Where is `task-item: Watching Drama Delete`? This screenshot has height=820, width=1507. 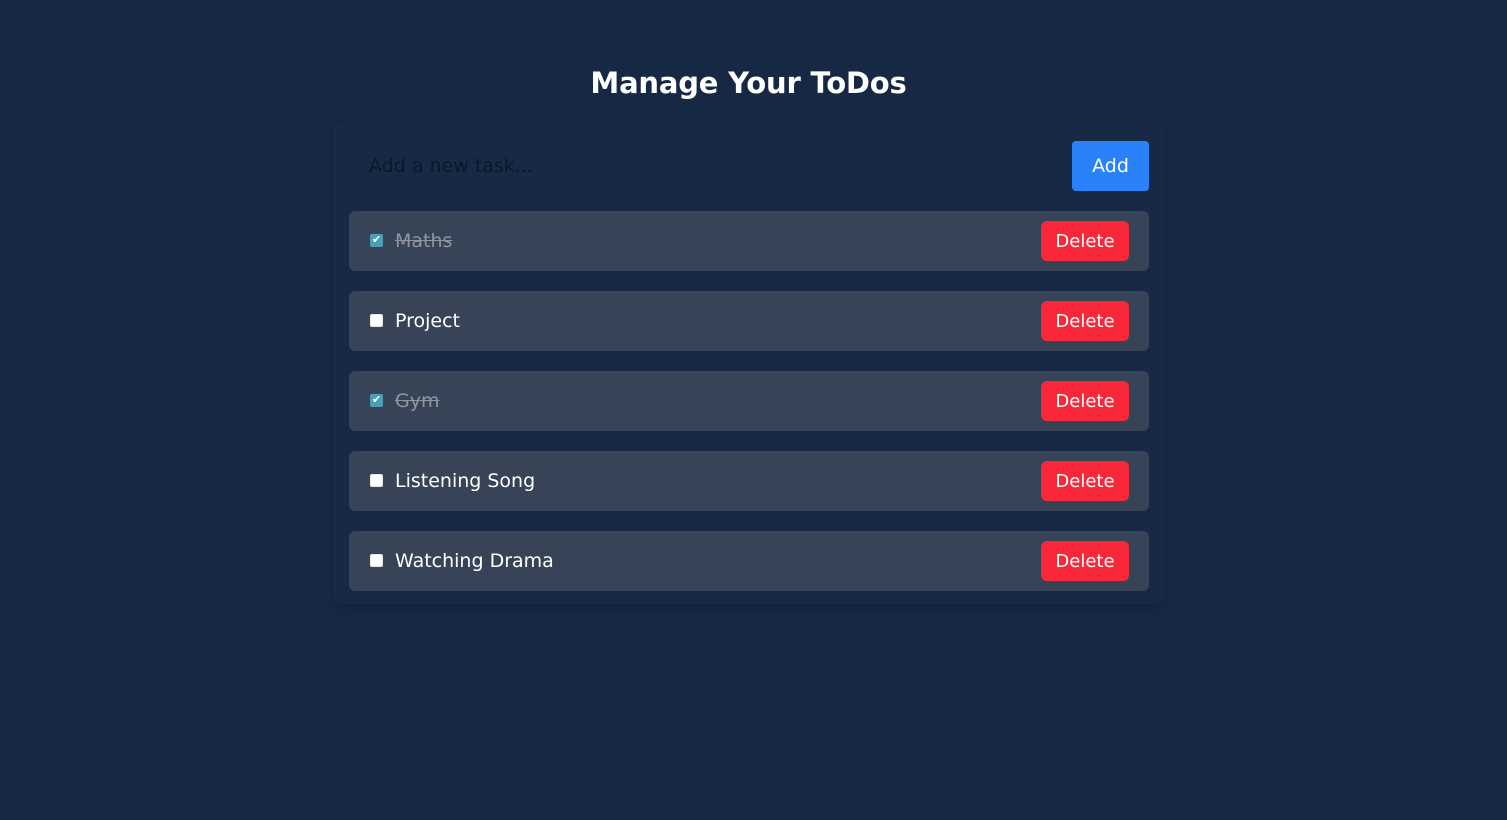 task-item: Watching Drama Delete is located at coordinates (749, 561).